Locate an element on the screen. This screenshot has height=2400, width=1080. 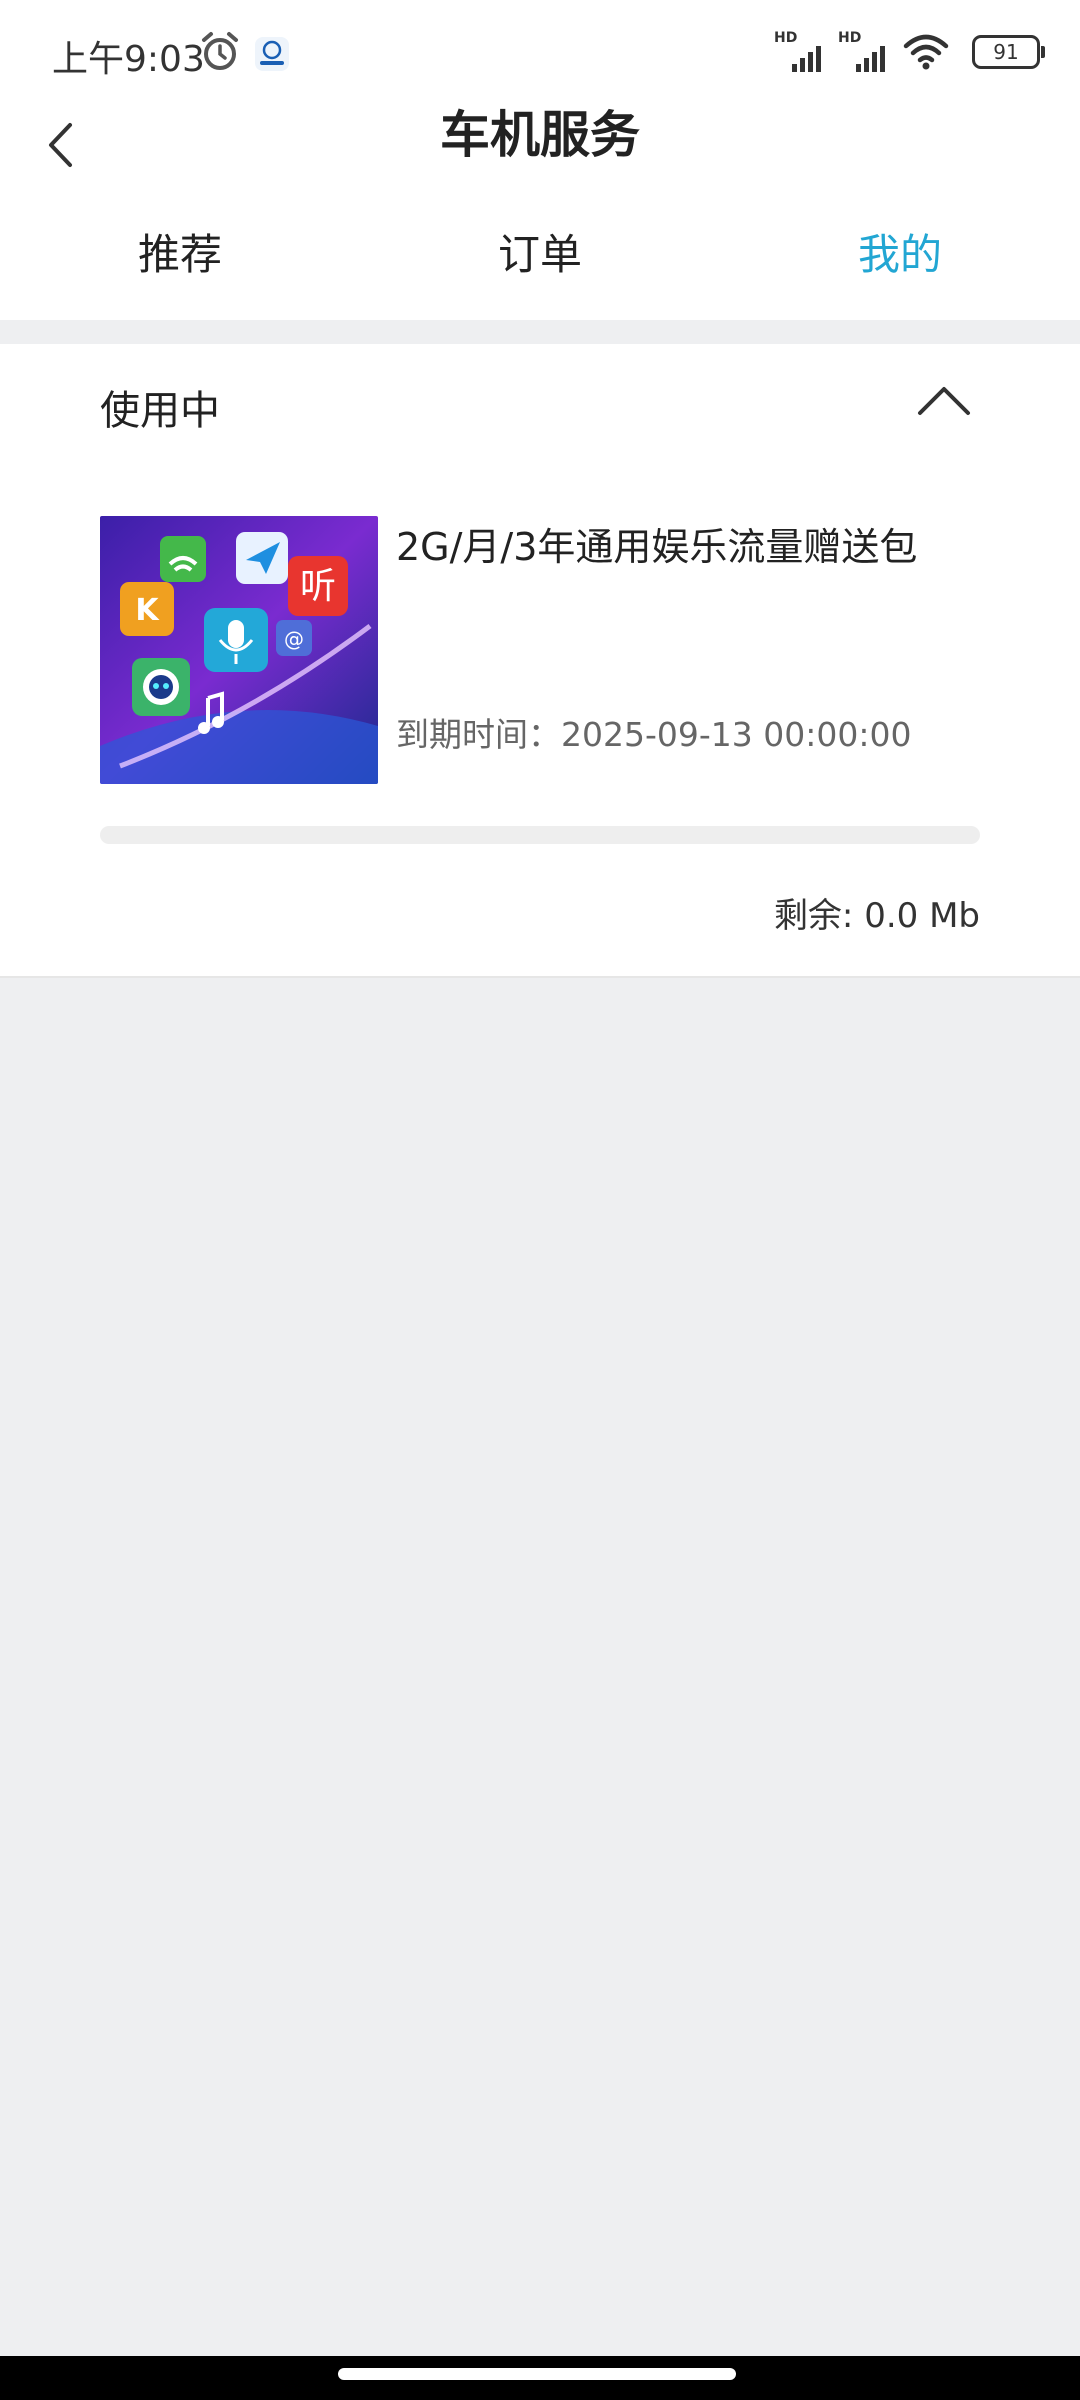
package-name: 2G/月/3年通用娱乐流量赠送包 is located at coordinates (657, 547).